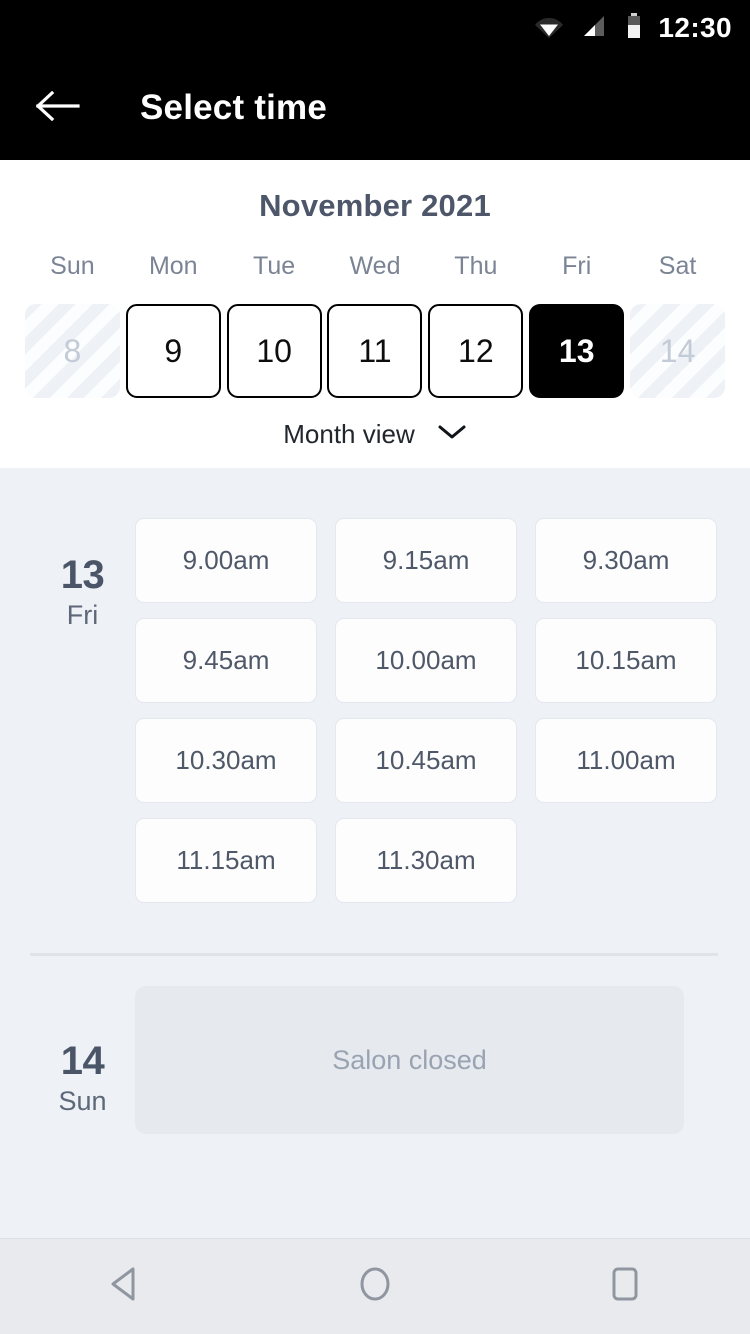 Image resolution: width=750 pixels, height=1334 pixels. What do you see at coordinates (452, 434) in the screenshot?
I see `chevron-down-icon` at bounding box center [452, 434].